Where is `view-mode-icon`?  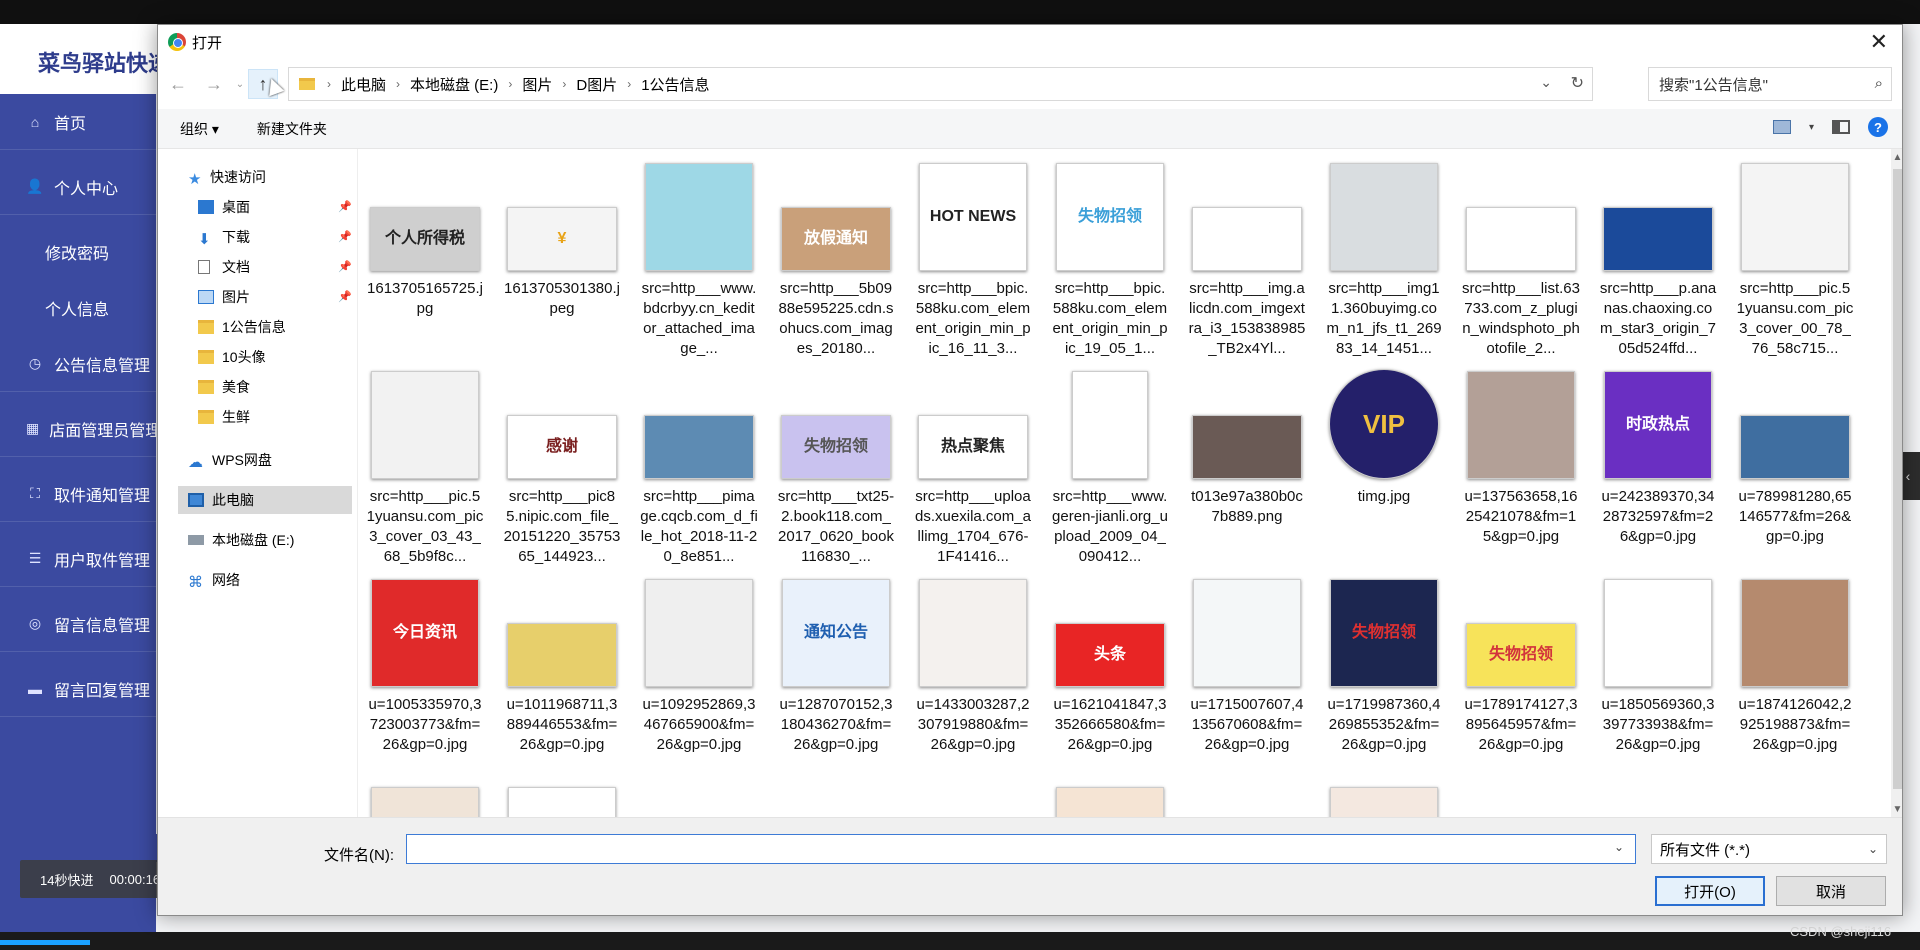 view-mode-icon is located at coordinates (1781, 127).